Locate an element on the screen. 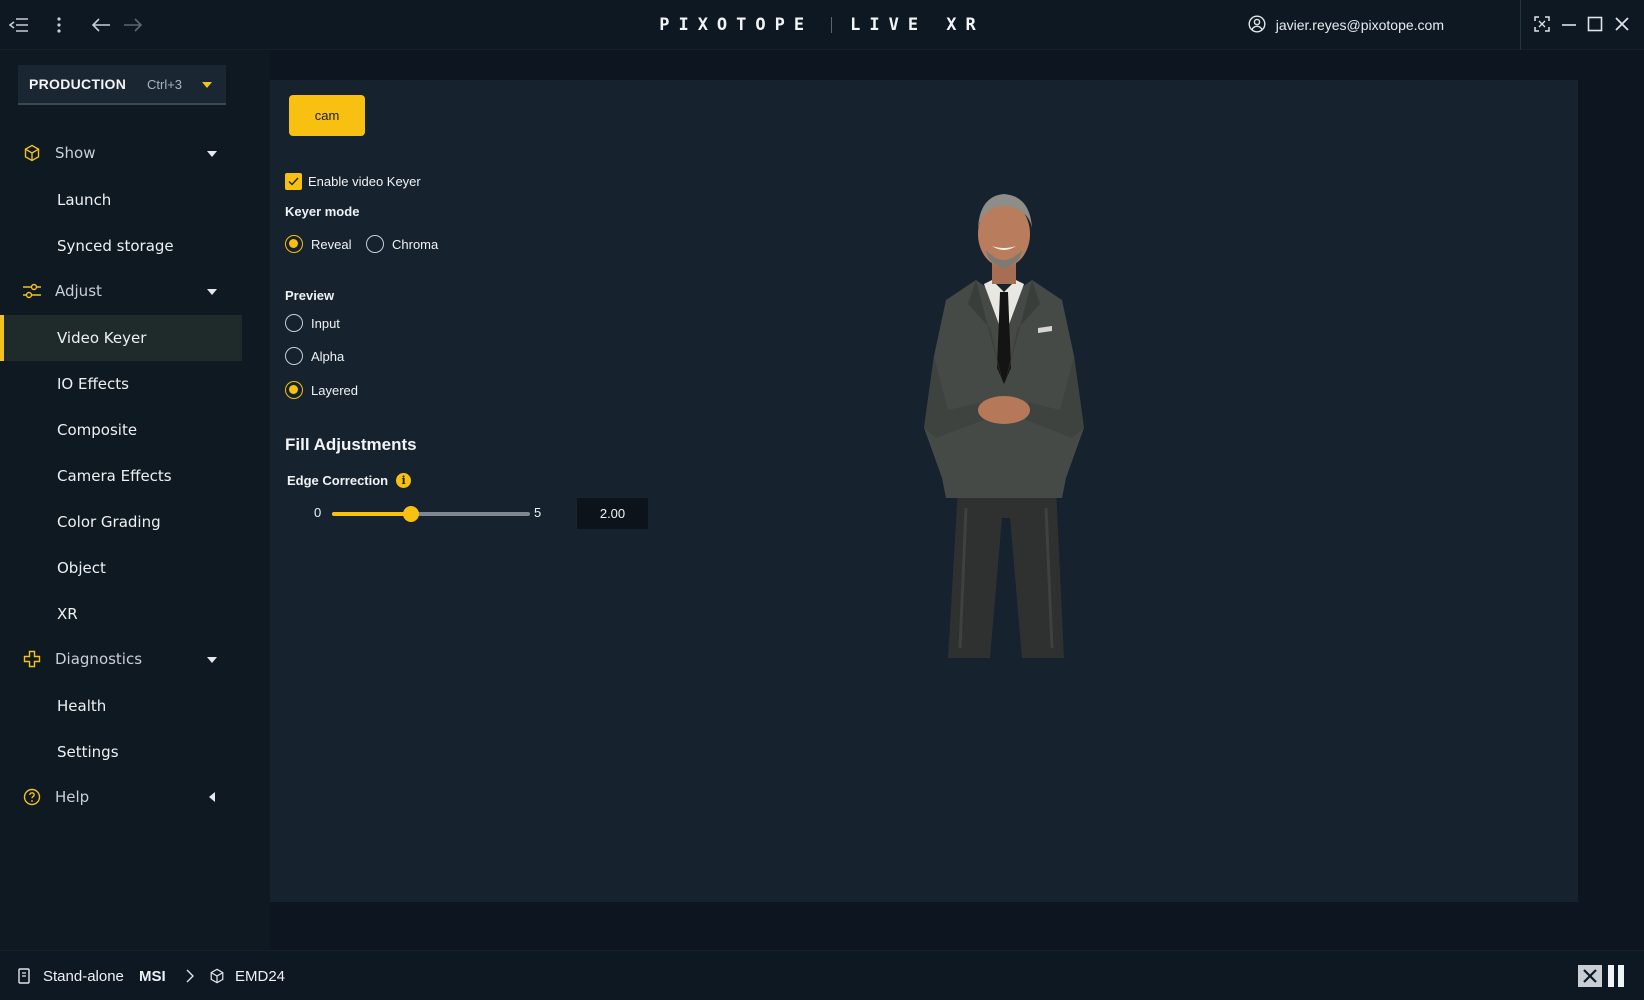 The image size is (1644, 1000). slider-thumb is located at coordinates (411, 514).